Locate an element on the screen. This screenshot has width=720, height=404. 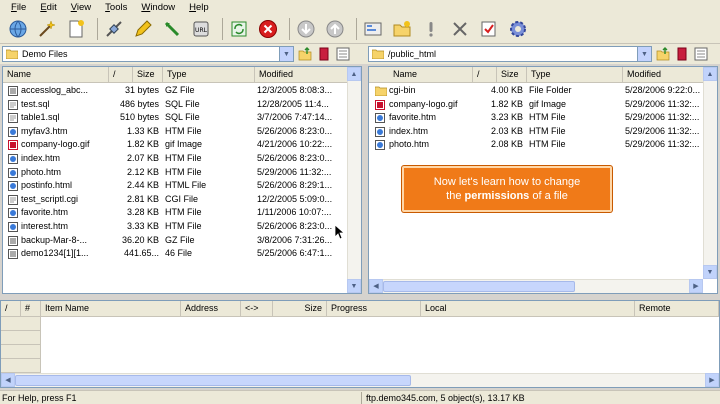
q-col-size: Size is located at coordinates (300, 308).